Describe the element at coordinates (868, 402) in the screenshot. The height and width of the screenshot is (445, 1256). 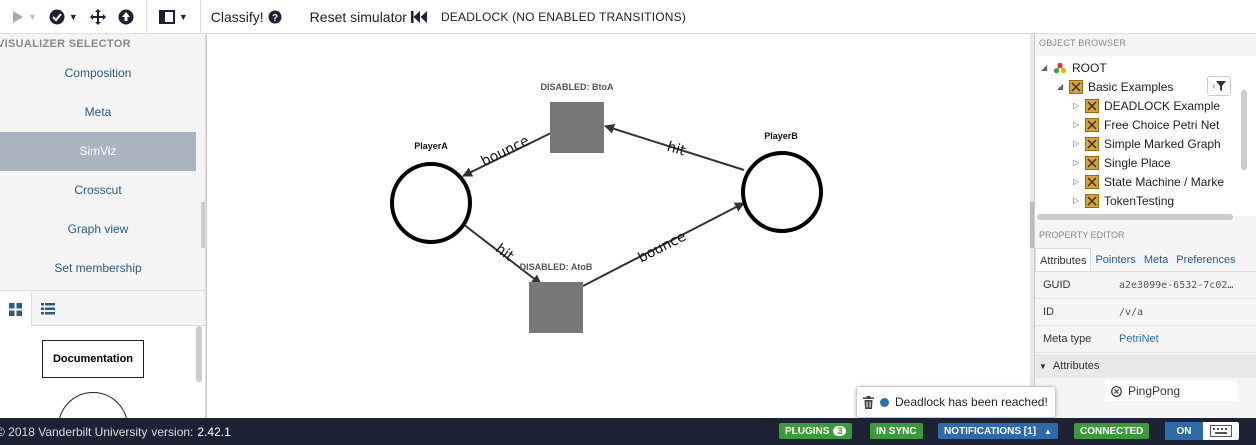
I see `trash-icon` at that location.